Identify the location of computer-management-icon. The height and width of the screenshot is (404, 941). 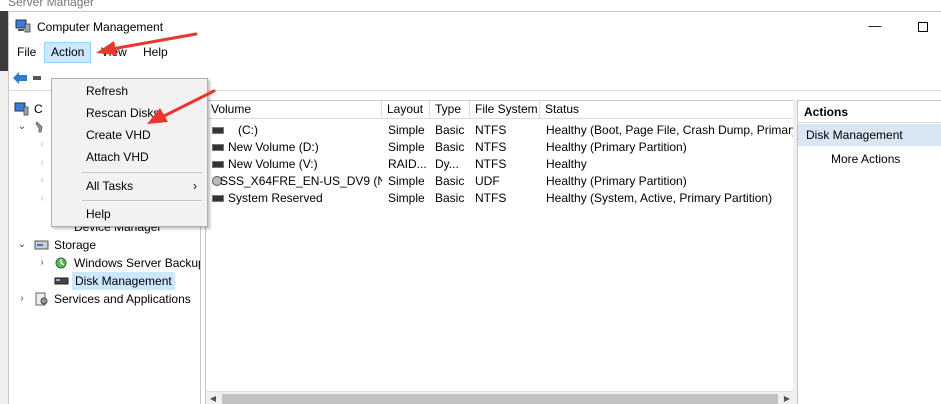
(23, 26).